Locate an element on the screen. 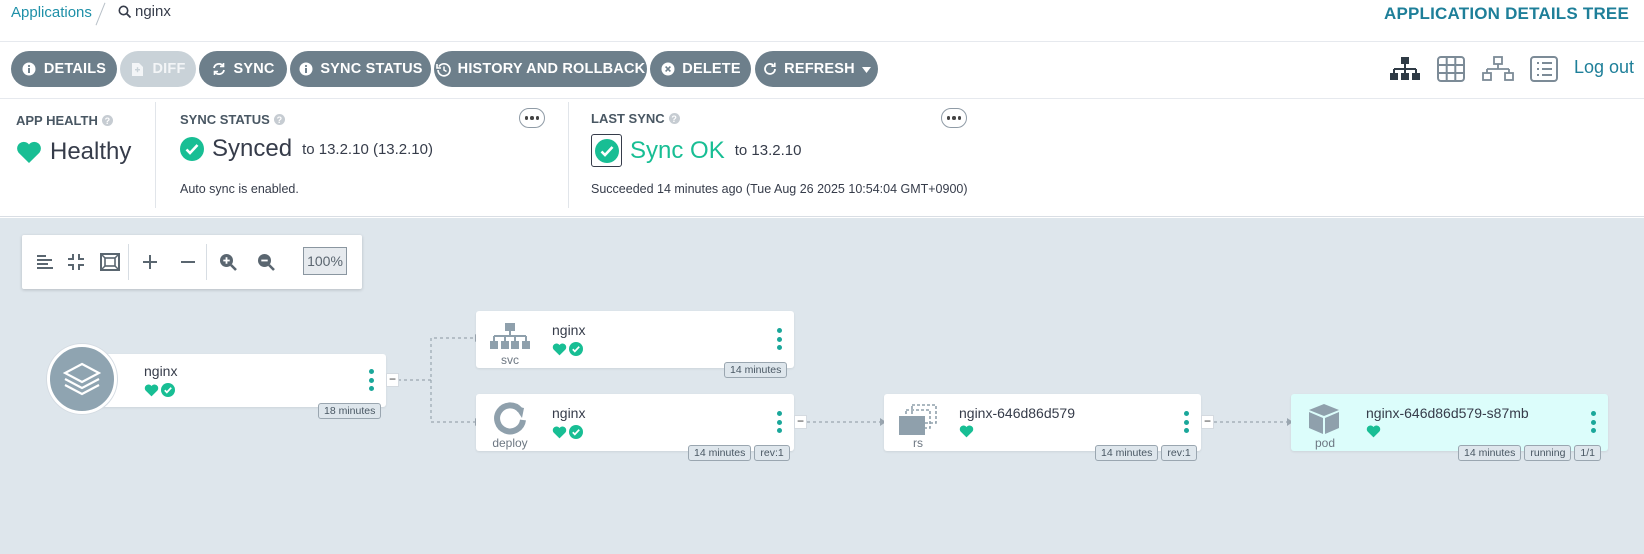  app-health-label: APP HEALTH ? is located at coordinates (64, 120).